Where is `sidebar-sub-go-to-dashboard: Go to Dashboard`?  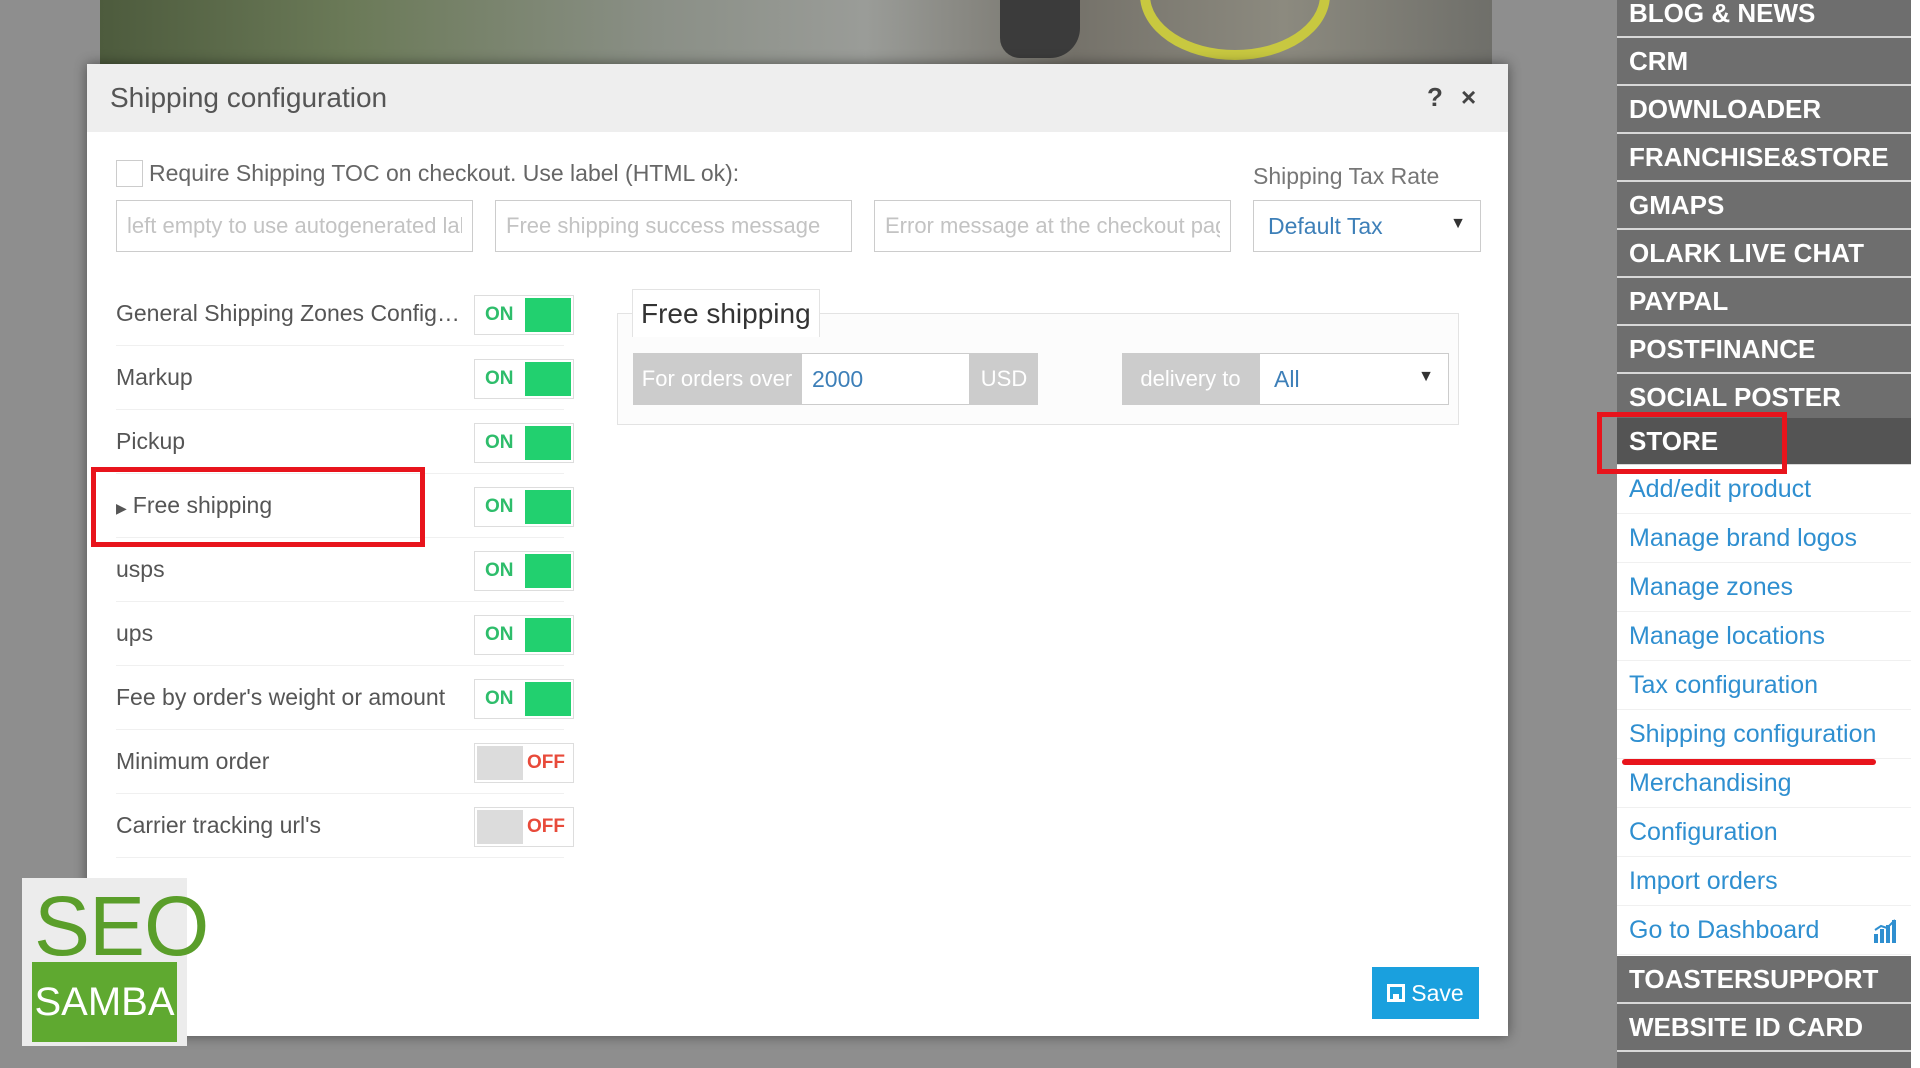 sidebar-sub-go-to-dashboard: Go to Dashboard is located at coordinates (1764, 930).